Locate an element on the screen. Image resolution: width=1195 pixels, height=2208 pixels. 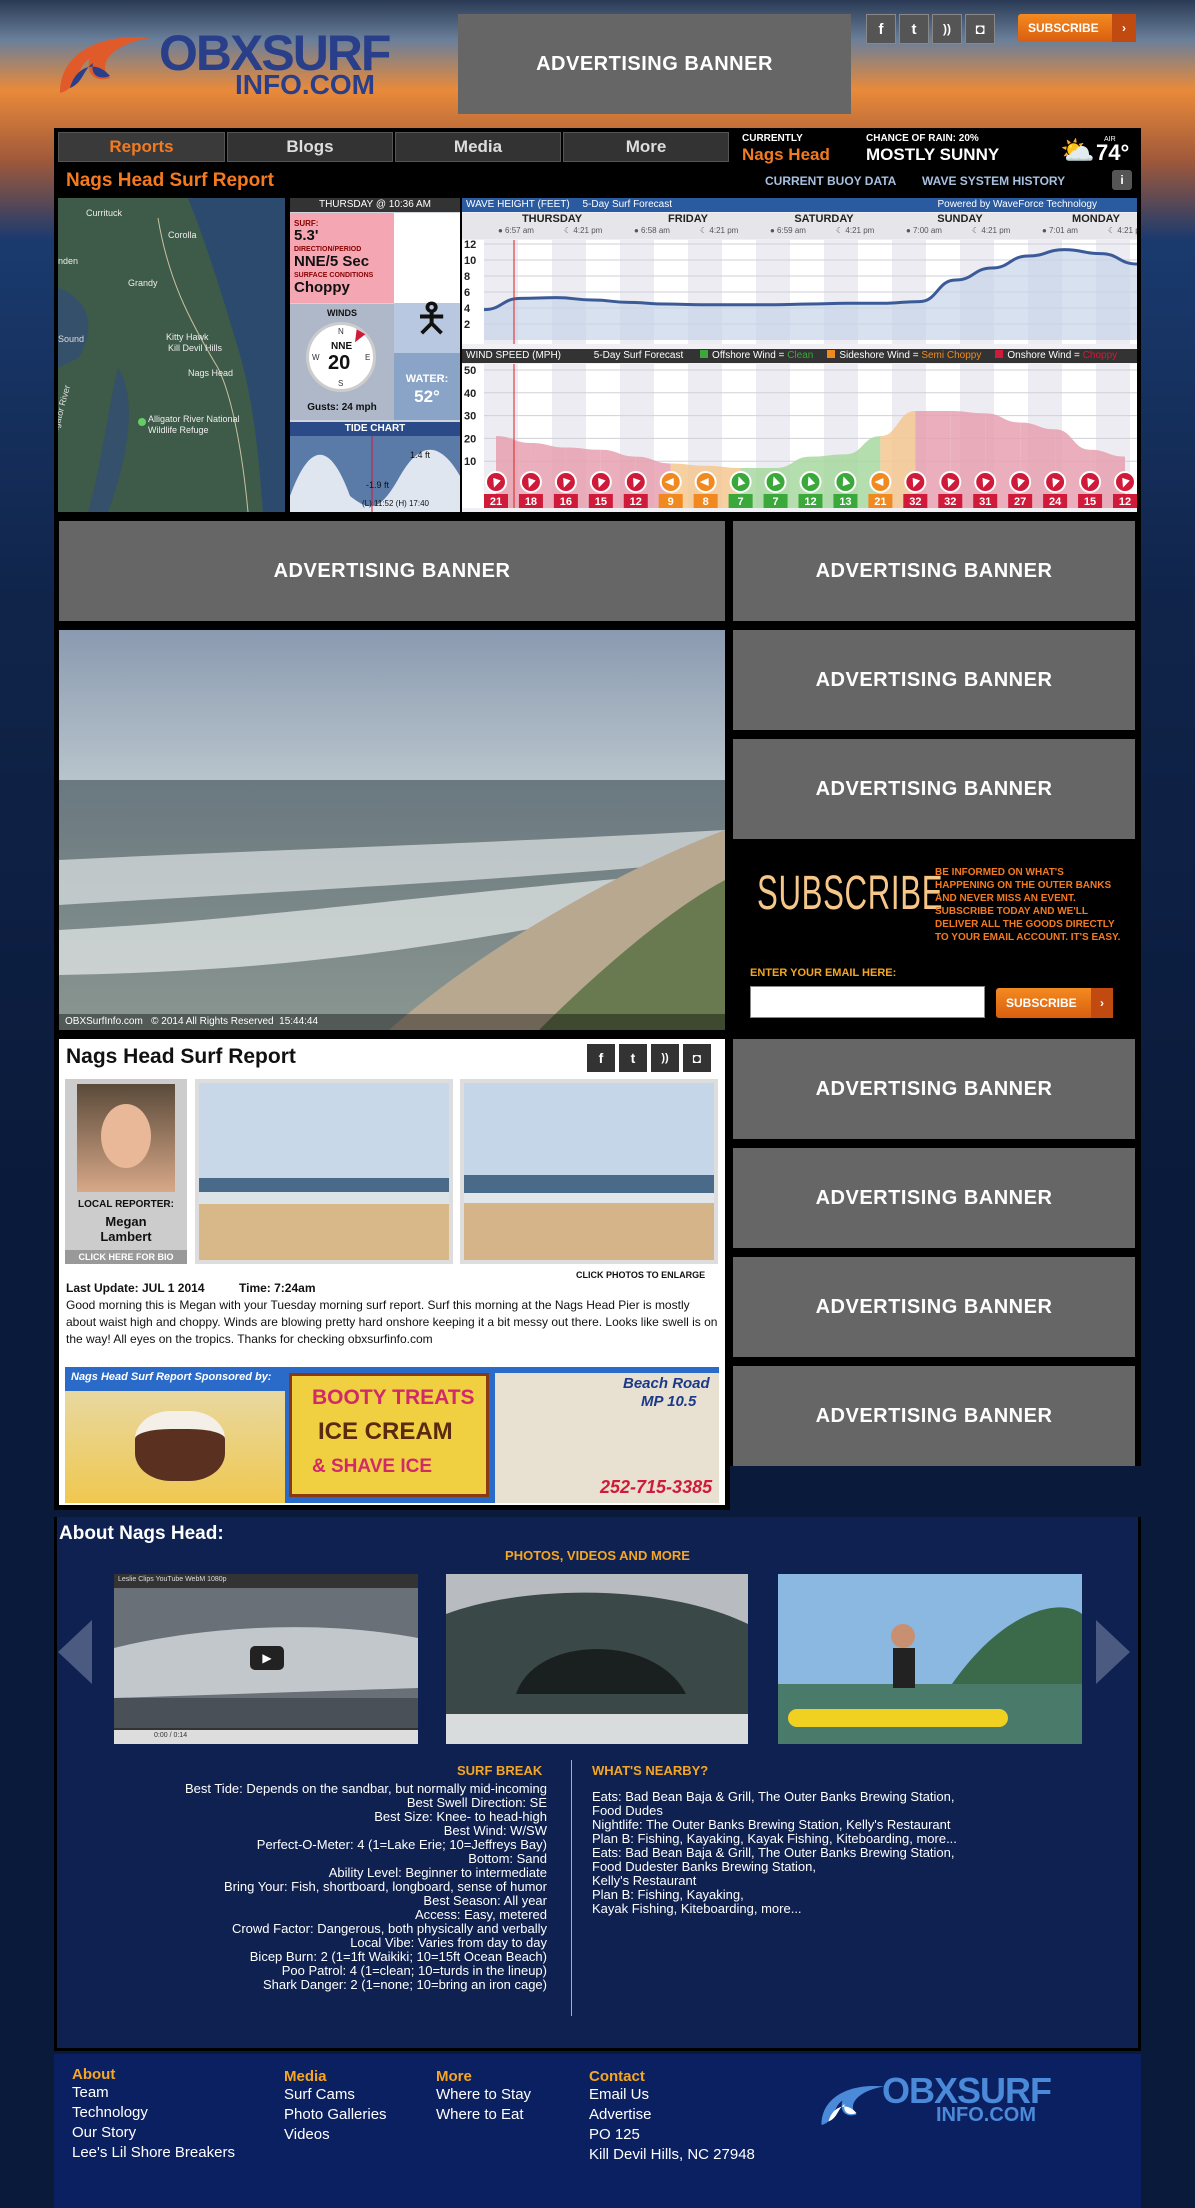
ad-banner-right-5: ADVERTISING BANNER is located at coordinates (934, 1198).